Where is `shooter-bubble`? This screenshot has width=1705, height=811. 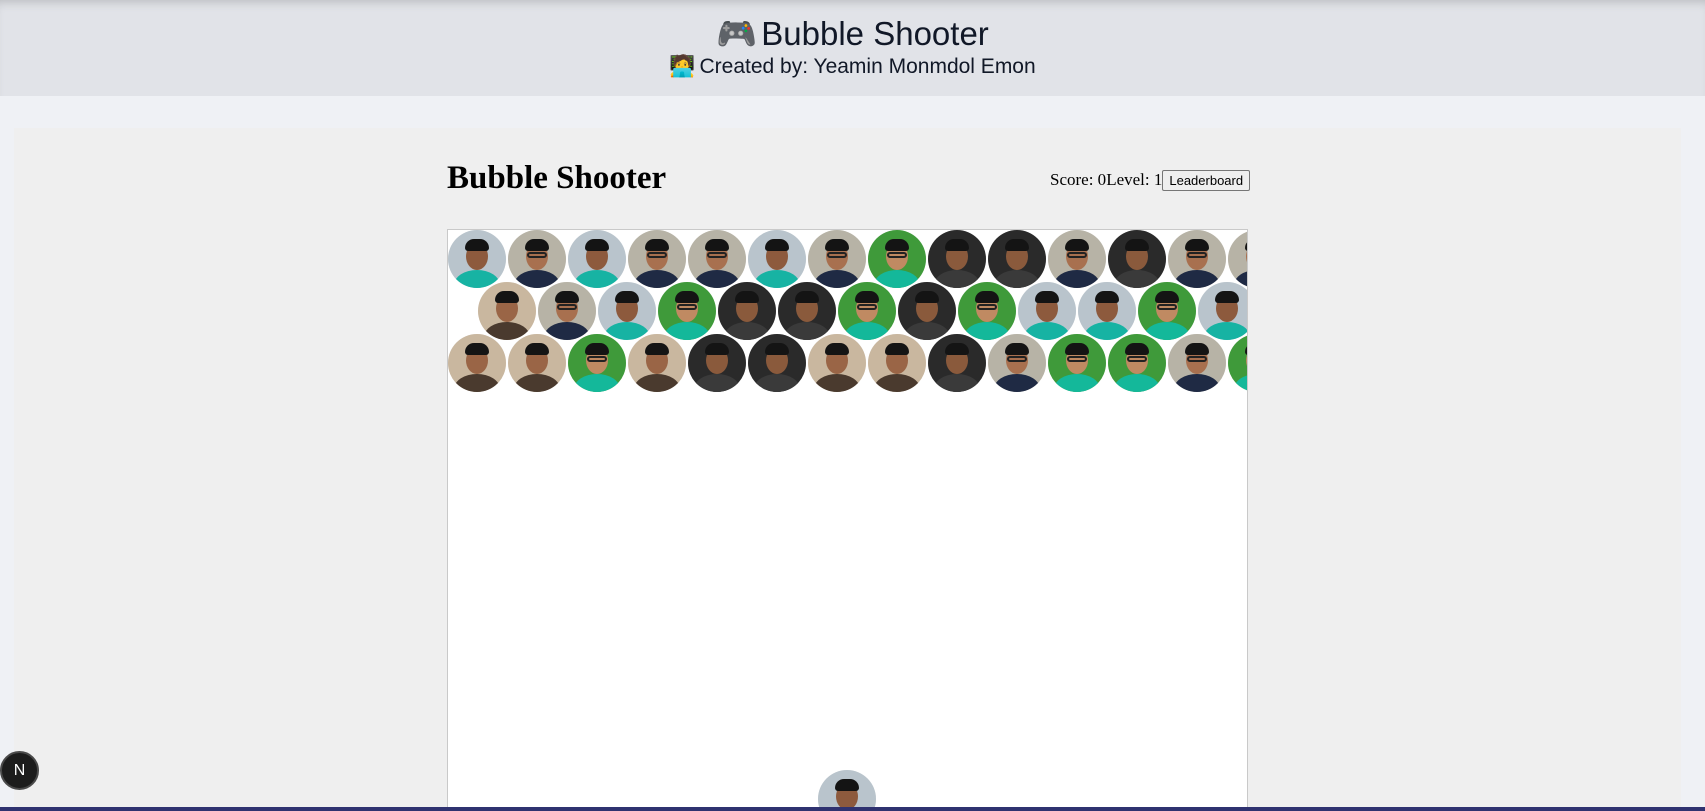 shooter-bubble is located at coordinates (847, 790).